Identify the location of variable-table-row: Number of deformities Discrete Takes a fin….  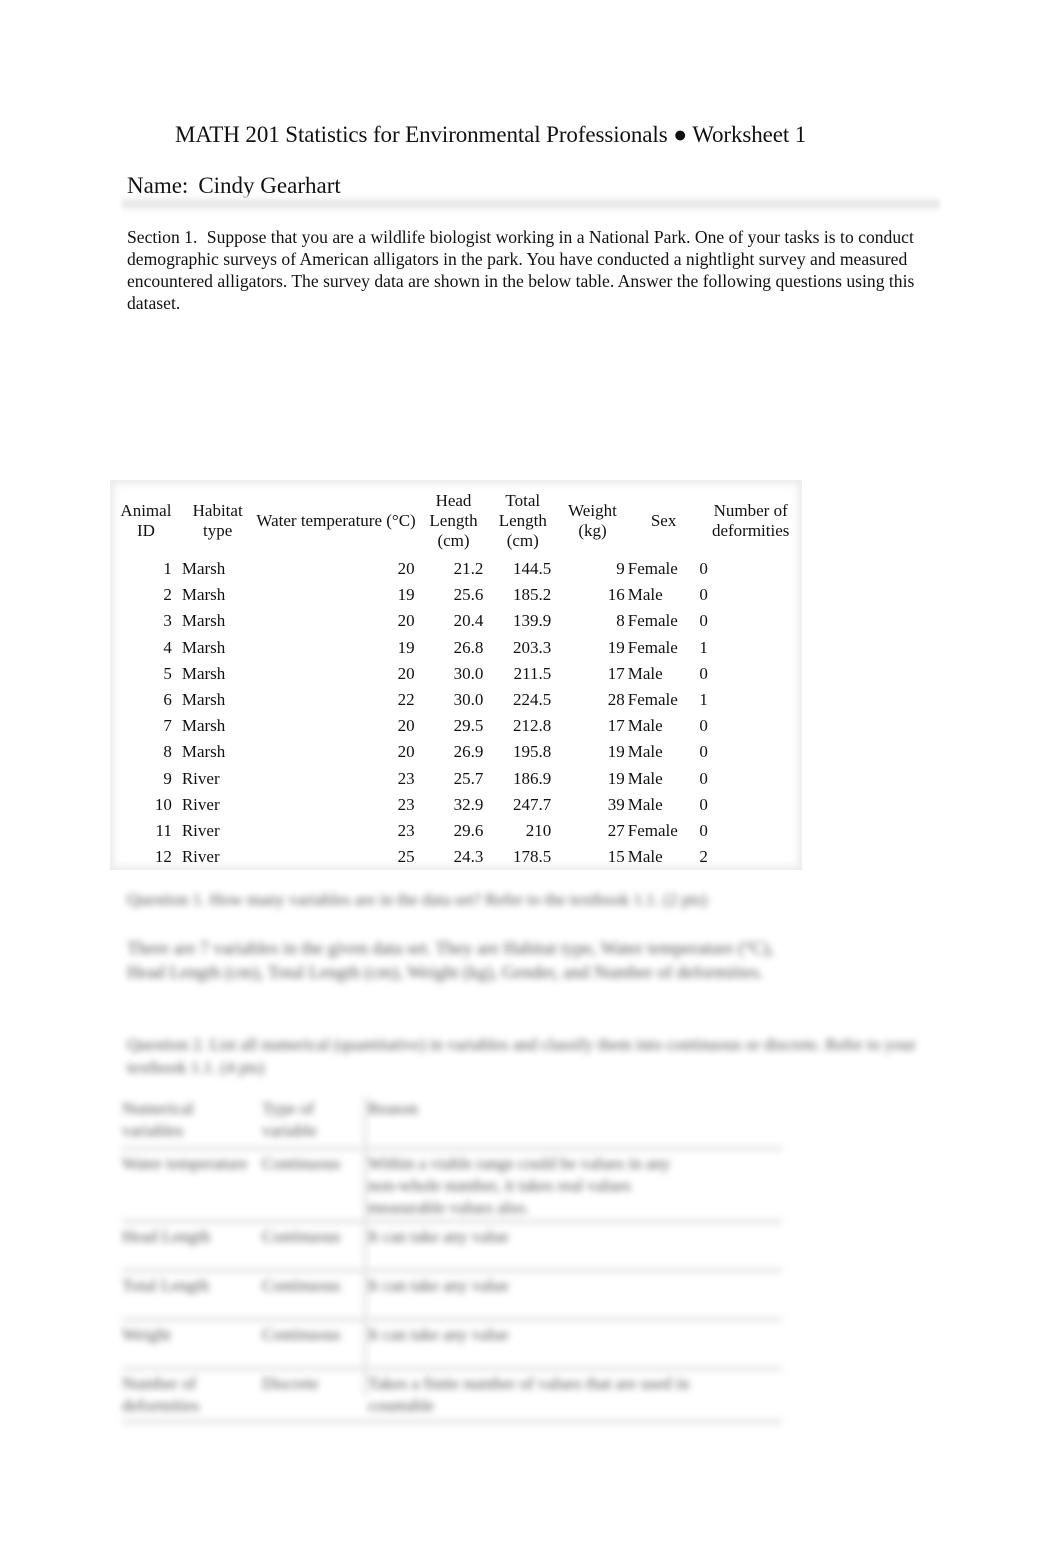
(452, 1397).